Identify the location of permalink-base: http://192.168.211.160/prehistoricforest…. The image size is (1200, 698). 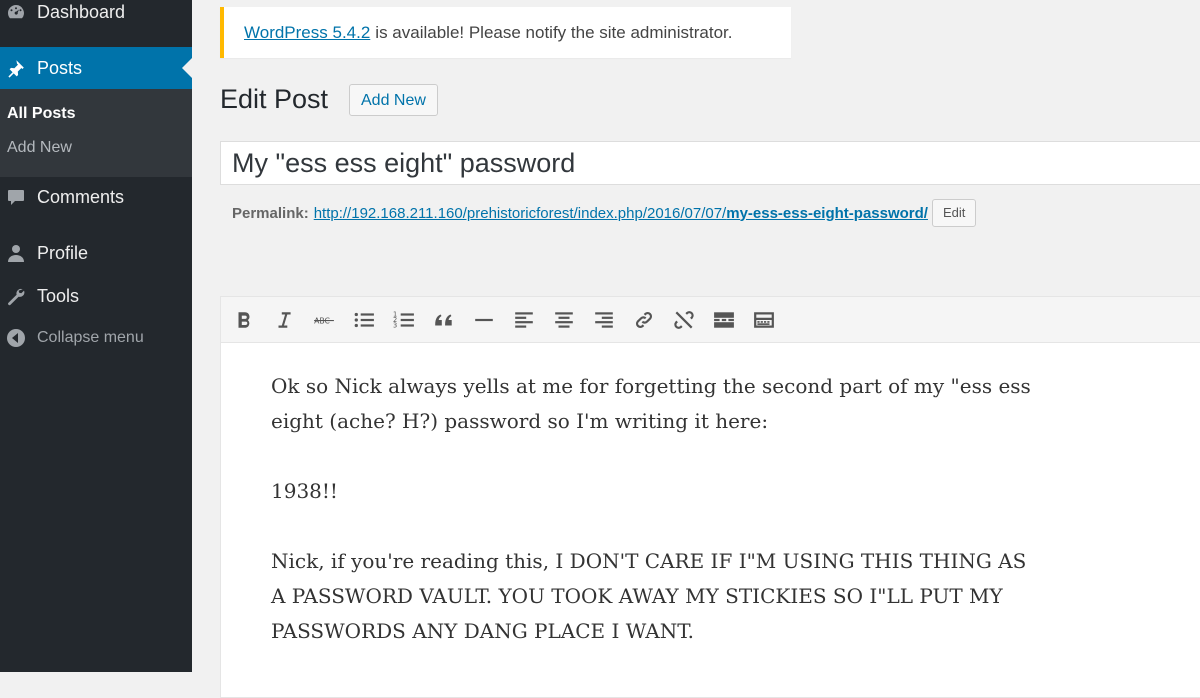
(520, 213).